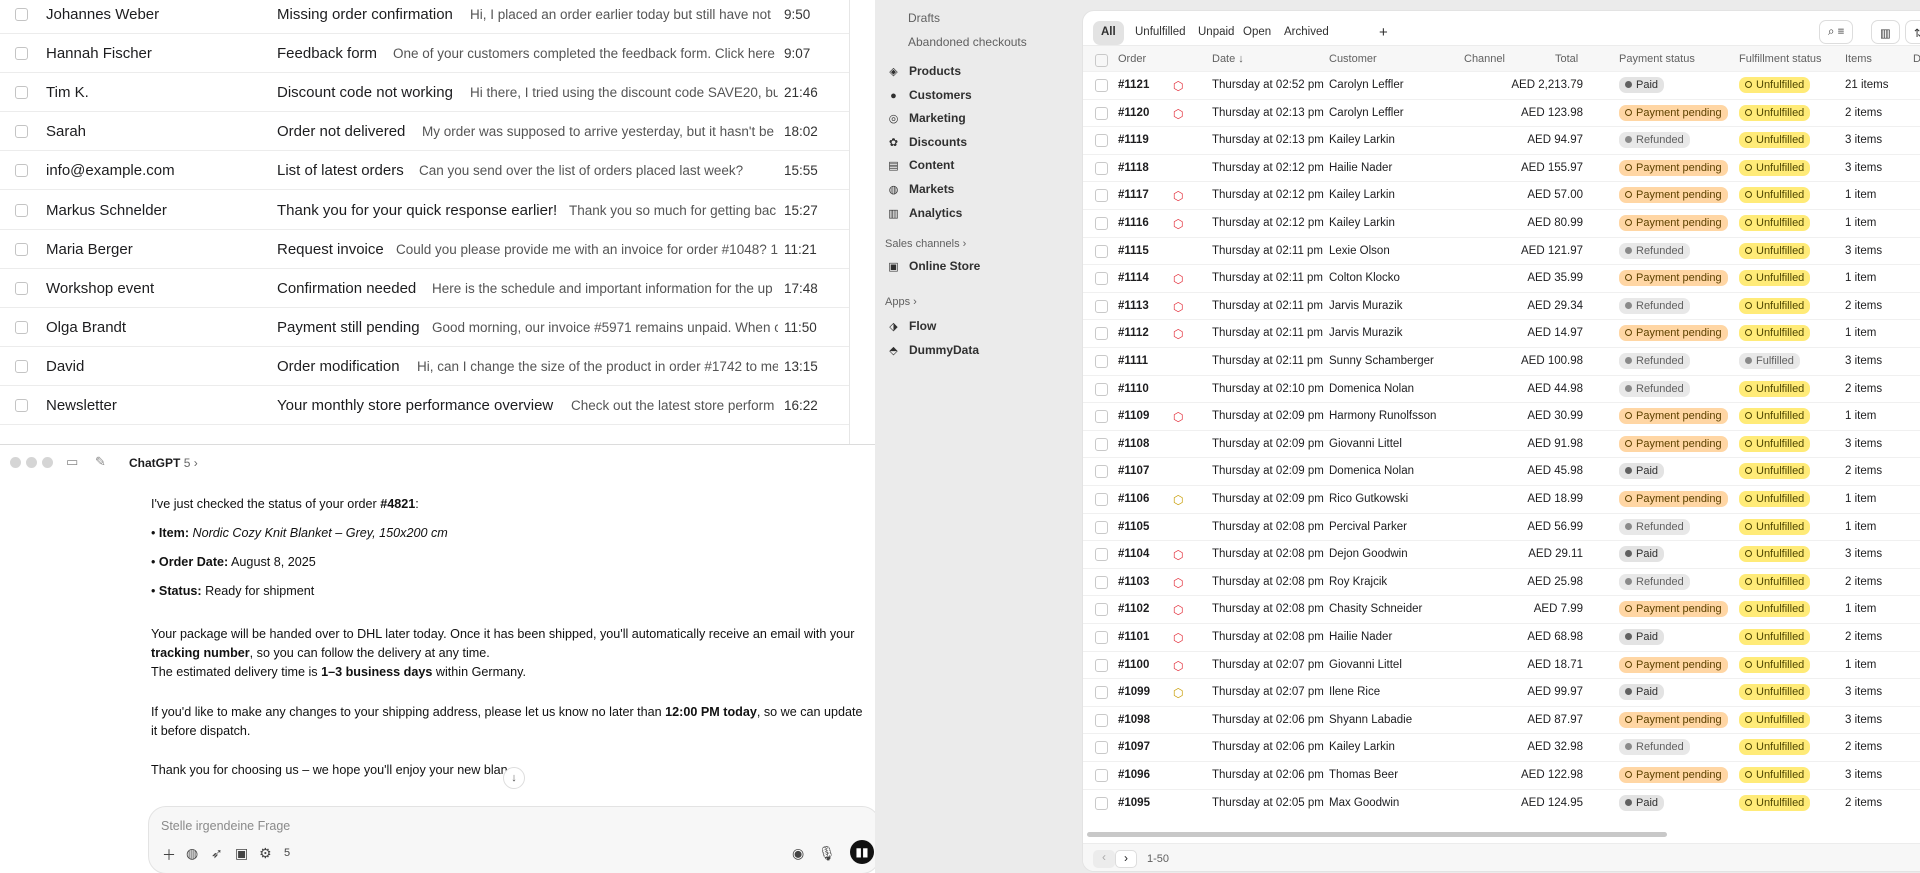 The image size is (1920, 873). What do you see at coordinates (911, 330) in the screenshot?
I see `nav-app-item: ⬗ Flow` at bounding box center [911, 330].